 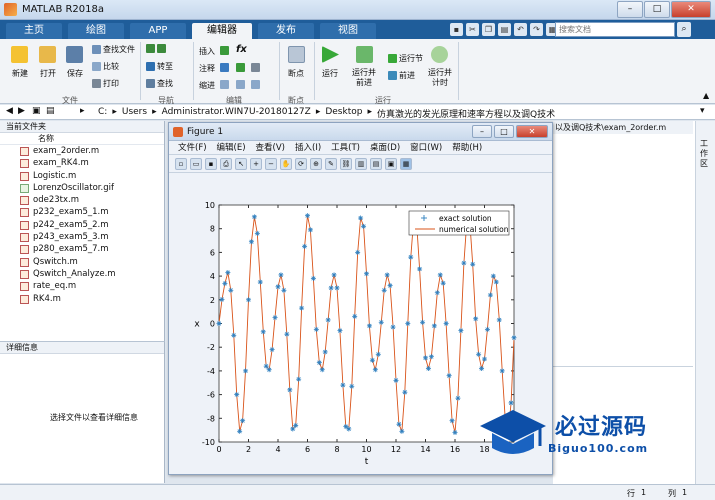 What do you see at coordinates (82, 151) in the screenshot?
I see `file-list-item: exam_2order.m` at bounding box center [82, 151].